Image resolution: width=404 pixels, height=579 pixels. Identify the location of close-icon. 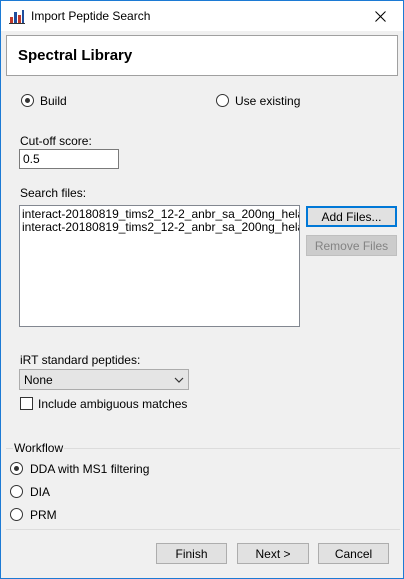
(380, 16).